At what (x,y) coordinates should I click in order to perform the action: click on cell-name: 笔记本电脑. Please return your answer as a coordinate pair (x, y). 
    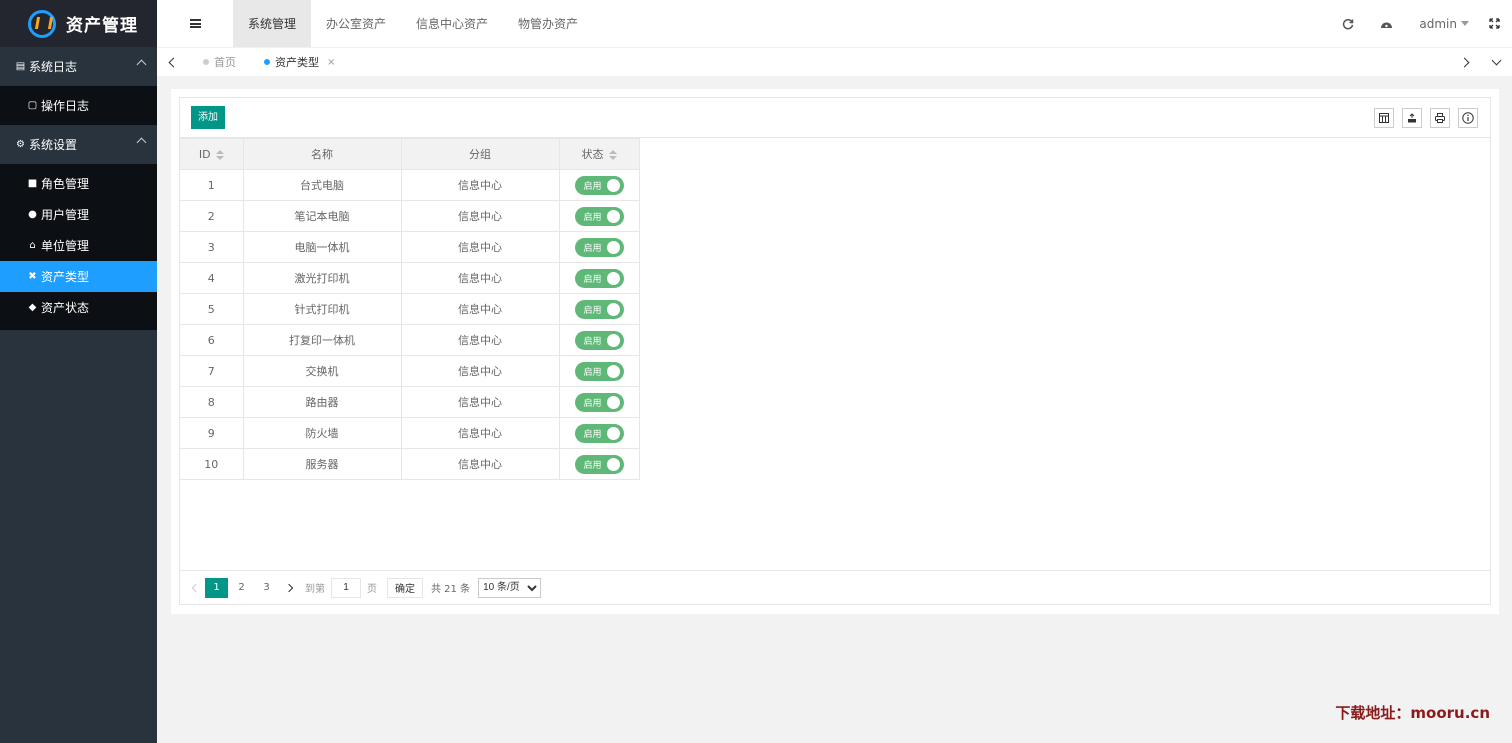
    Looking at the image, I should click on (322, 216).